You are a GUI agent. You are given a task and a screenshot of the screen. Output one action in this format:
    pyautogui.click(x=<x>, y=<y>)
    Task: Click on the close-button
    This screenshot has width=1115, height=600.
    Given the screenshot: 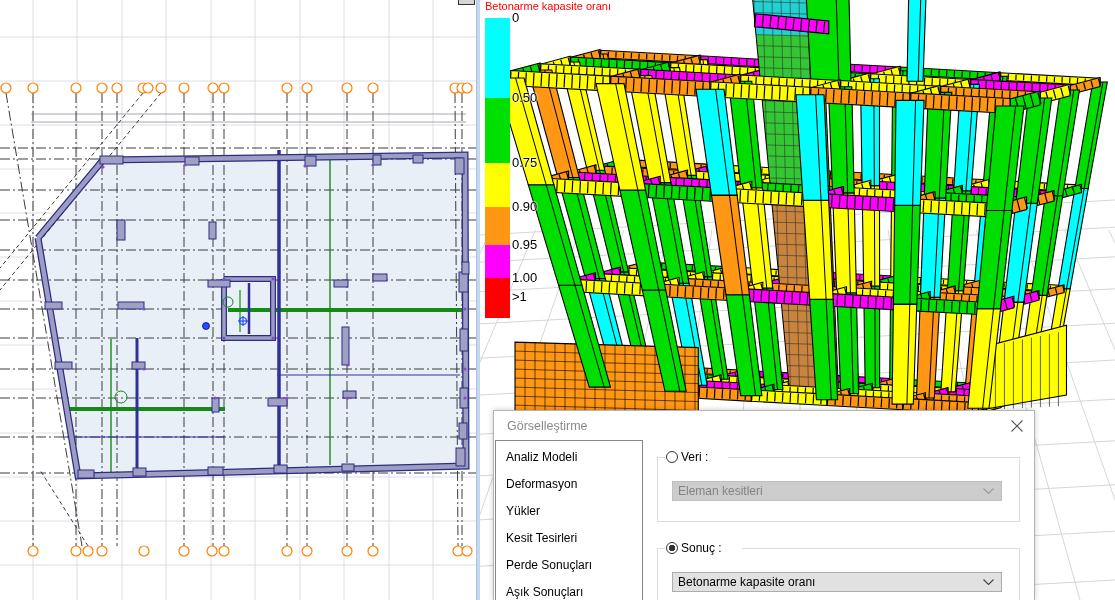 What is the action you would take?
    pyautogui.click(x=1017, y=425)
    